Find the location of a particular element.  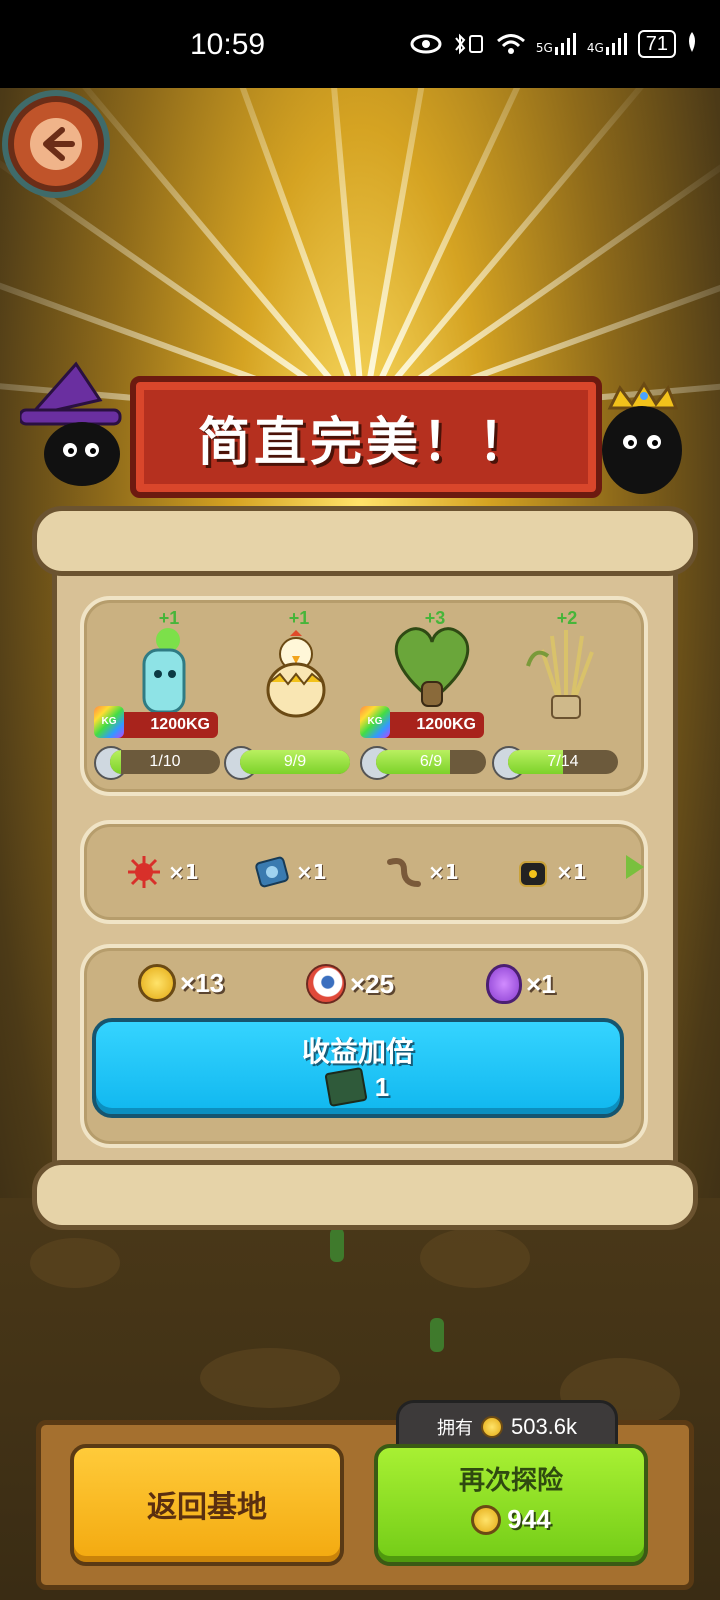

creature-card: +1 9/9 is located at coordinates (294, 699).